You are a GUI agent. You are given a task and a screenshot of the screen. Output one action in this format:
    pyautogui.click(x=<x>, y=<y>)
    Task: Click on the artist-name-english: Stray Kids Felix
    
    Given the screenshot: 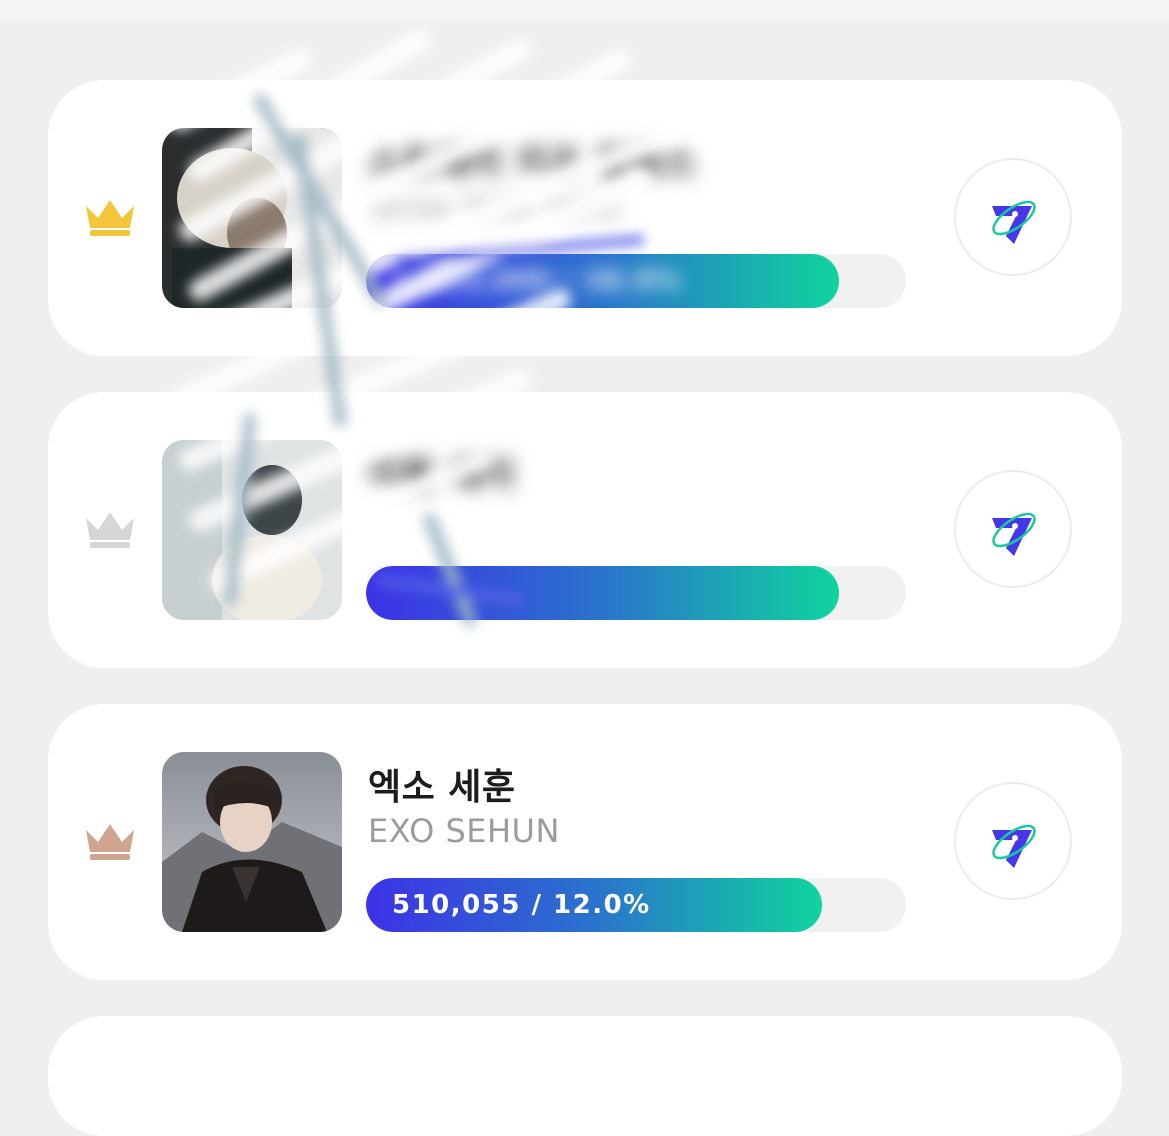 What is the action you would take?
    pyautogui.click(x=494, y=207)
    